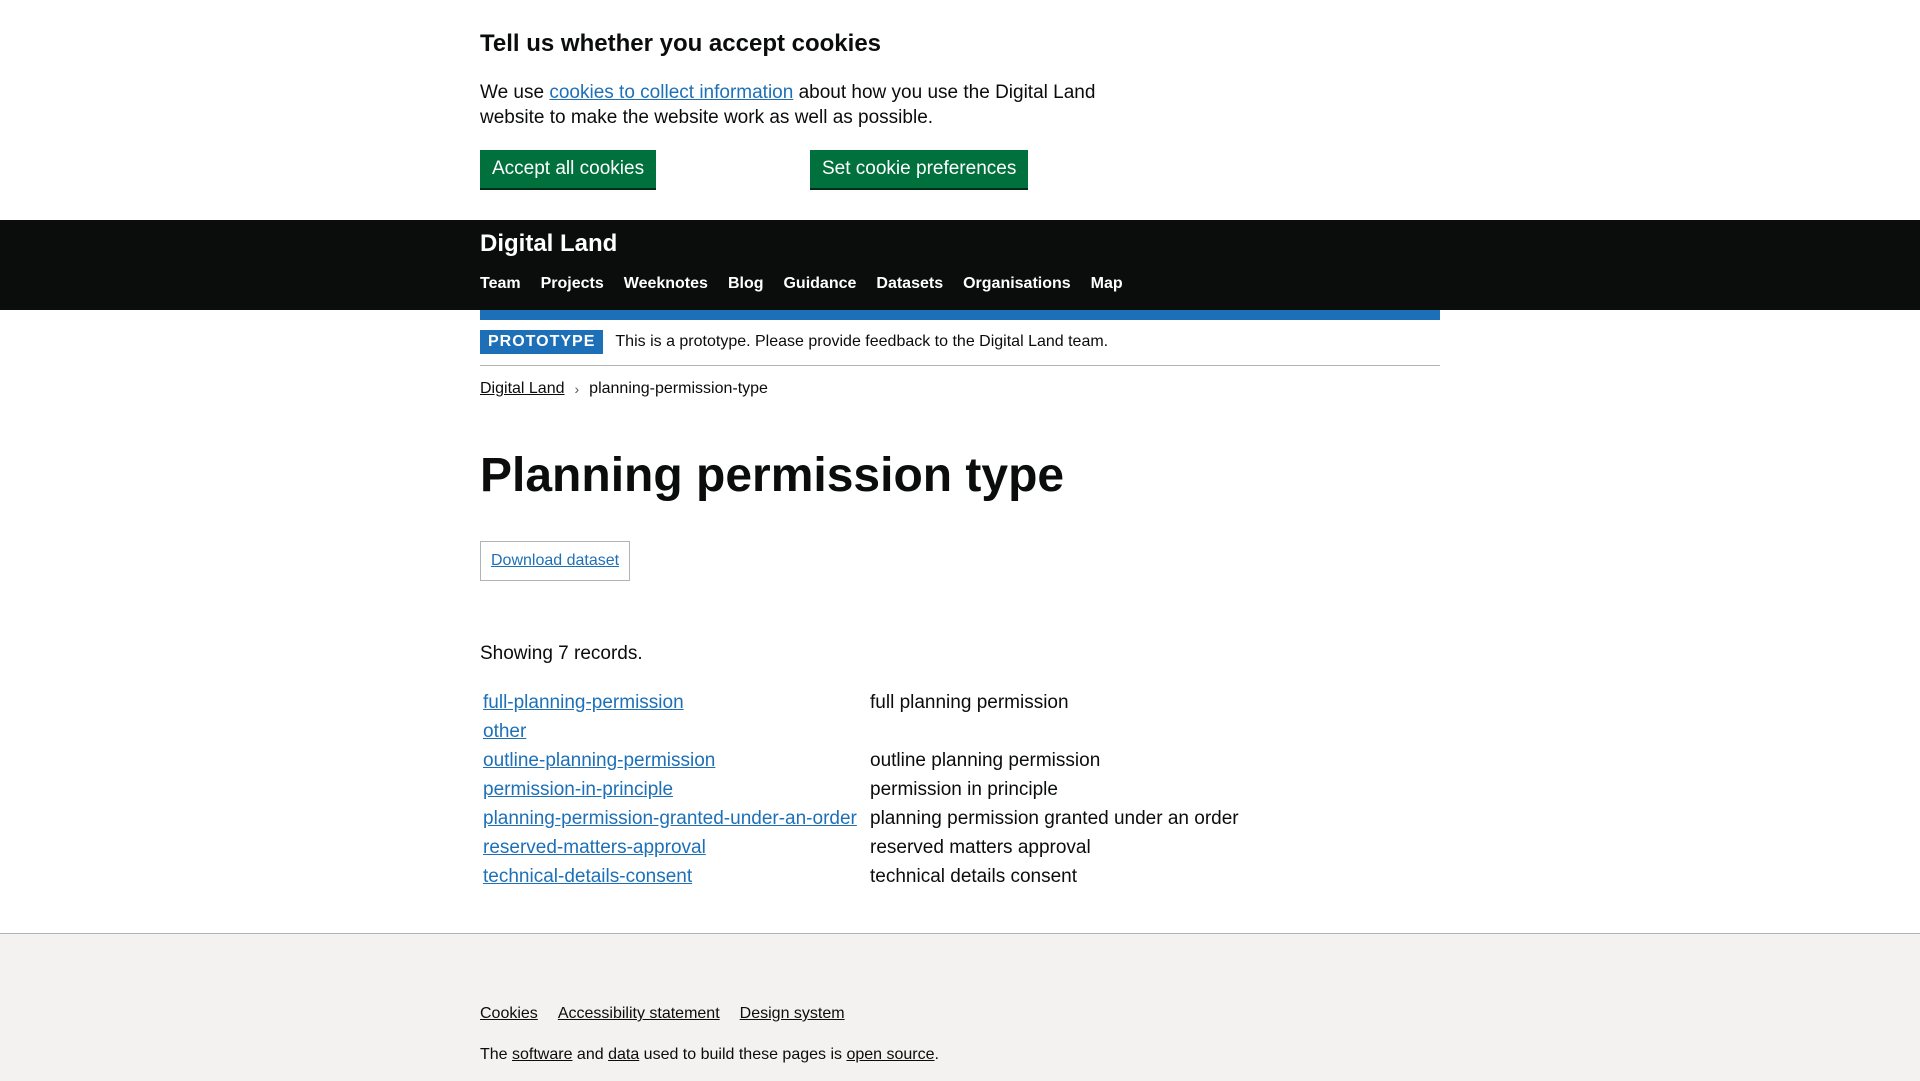 The height and width of the screenshot is (1081, 1920). I want to click on nav-datasets: Datasets, so click(909, 284).